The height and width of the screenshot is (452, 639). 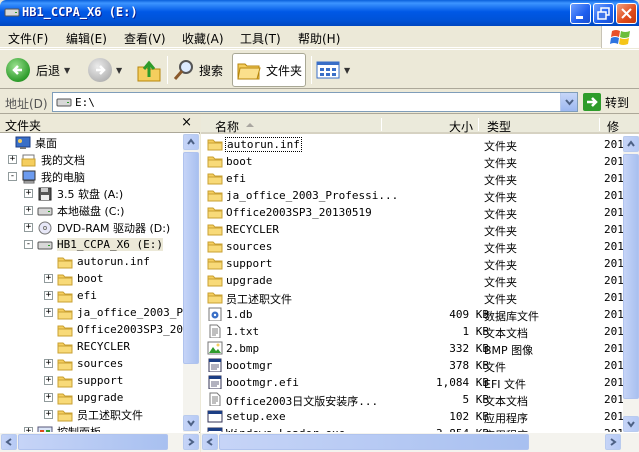 I want to click on file-row: upgrade 文件夹 201, so click(x=412, y=280).